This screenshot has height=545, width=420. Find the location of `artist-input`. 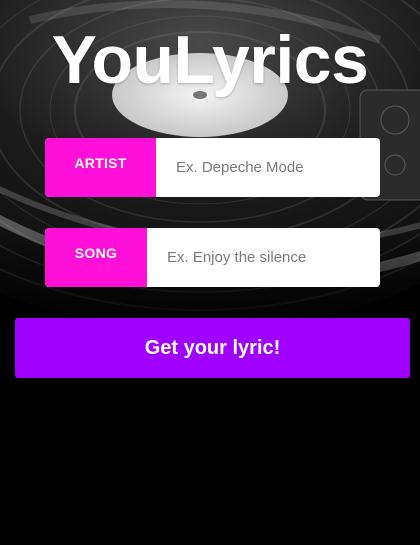

artist-input is located at coordinates (268, 167).